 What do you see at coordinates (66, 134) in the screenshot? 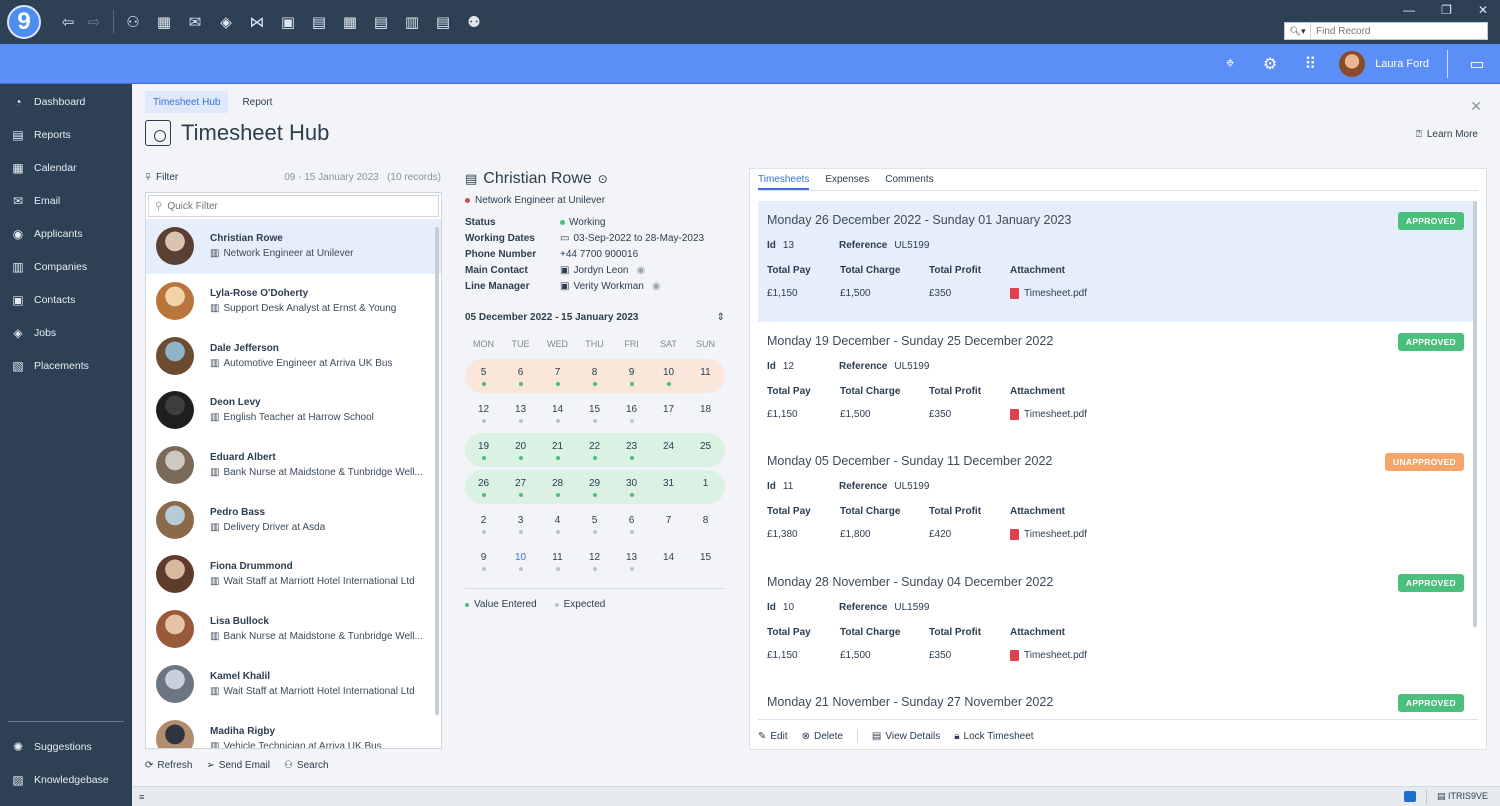
I see `sidebar-item-reports: ▤ Reports` at bounding box center [66, 134].